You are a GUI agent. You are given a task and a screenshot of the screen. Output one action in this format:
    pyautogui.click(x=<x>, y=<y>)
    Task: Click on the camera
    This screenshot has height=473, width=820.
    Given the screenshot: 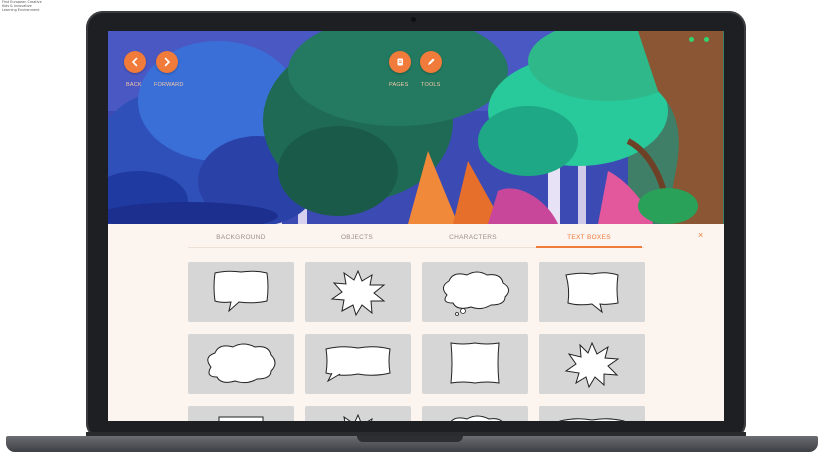 What is the action you would take?
    pyautogui.click(x=413, y=19)
    